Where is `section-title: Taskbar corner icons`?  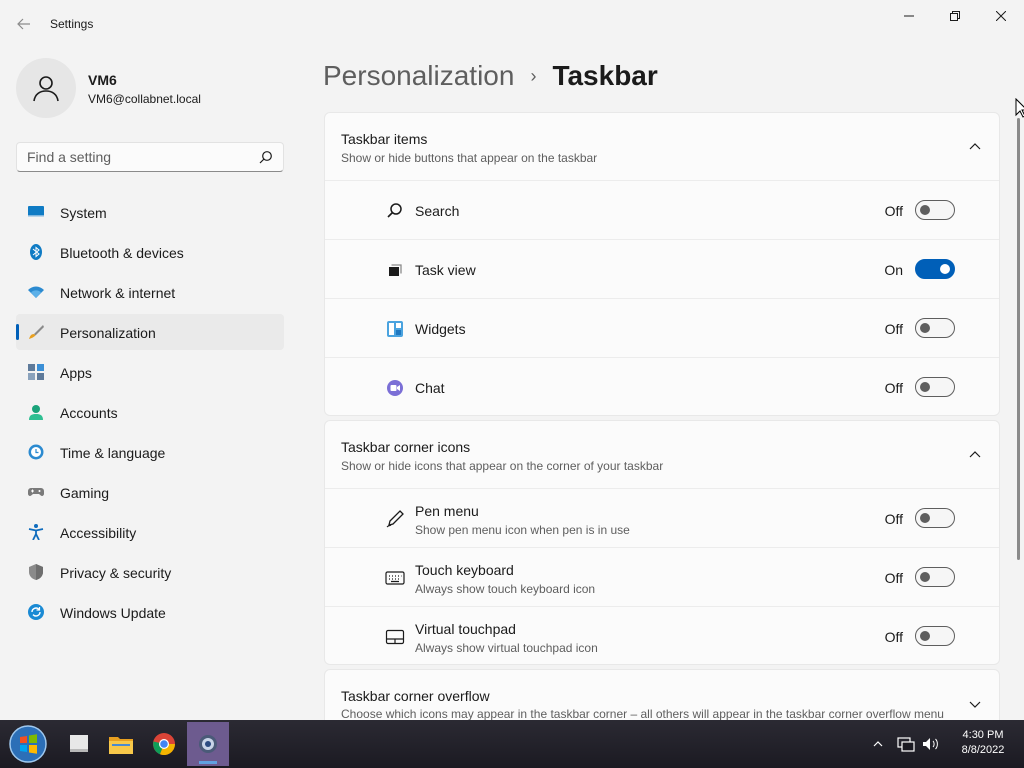
section-title: Taskbar corner icons is located at coordinates (406, 447).